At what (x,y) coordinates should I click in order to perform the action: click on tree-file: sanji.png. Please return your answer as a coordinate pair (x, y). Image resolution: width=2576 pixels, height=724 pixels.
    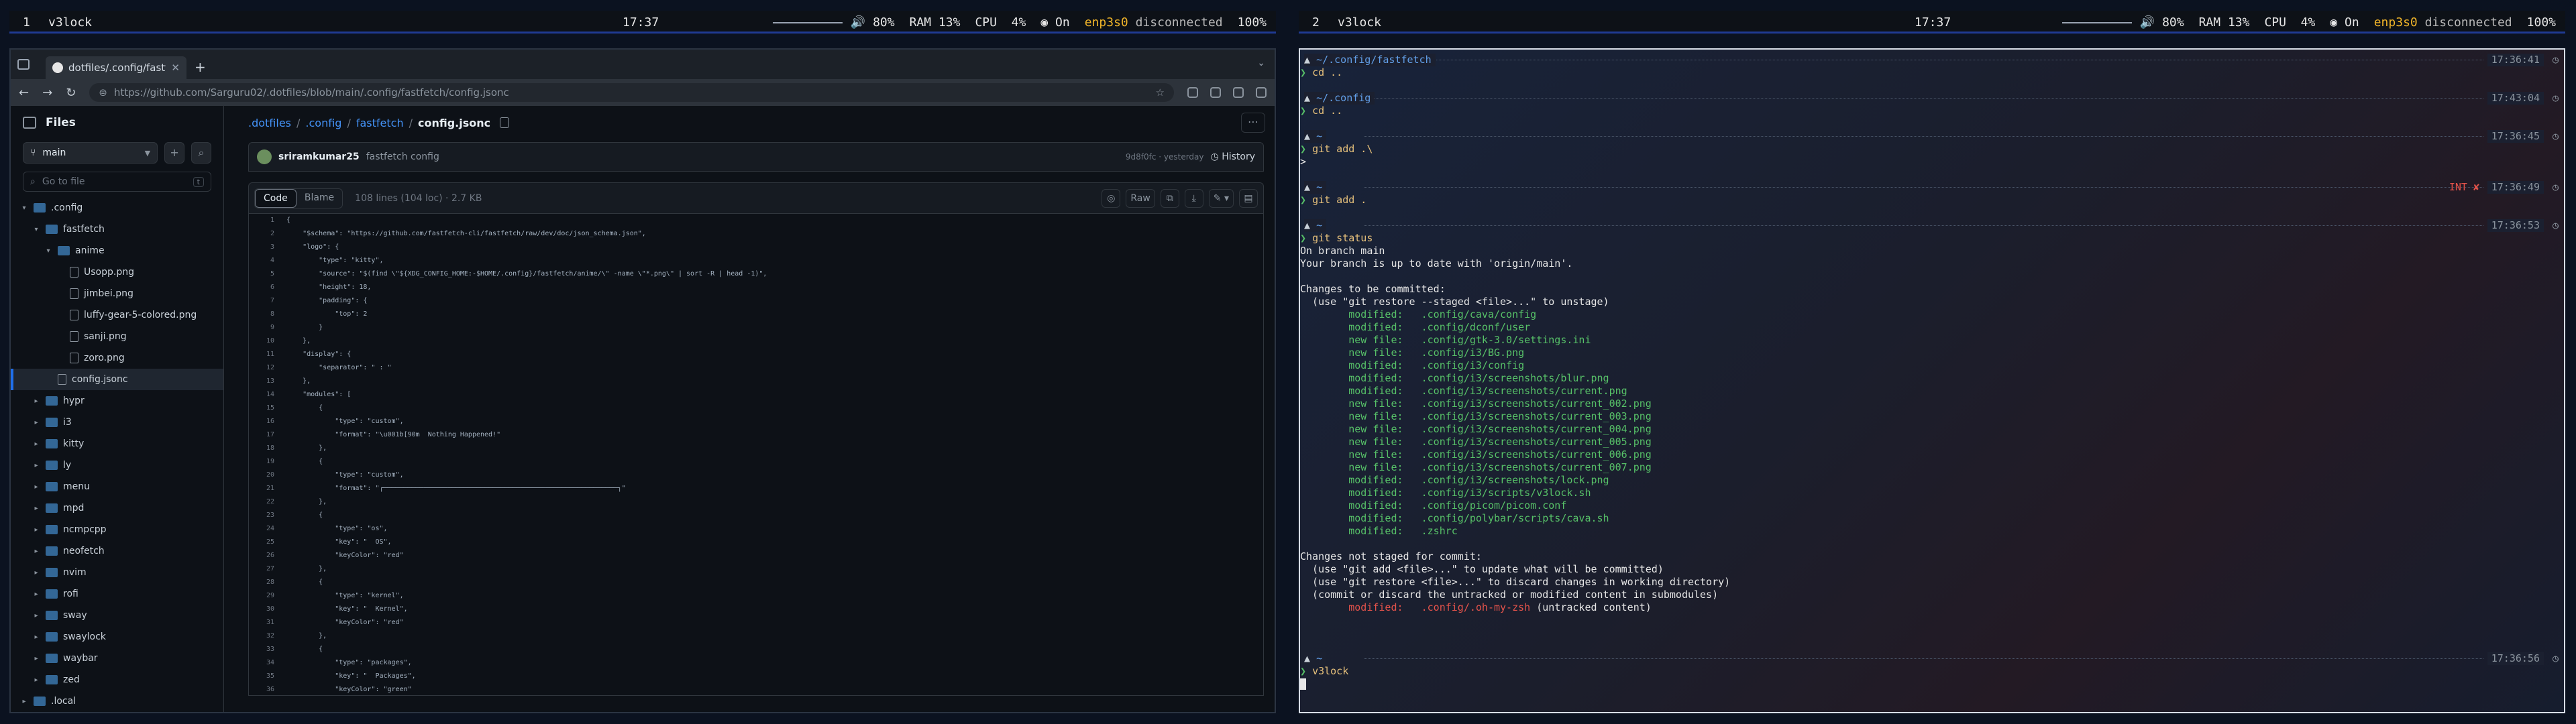
    Looking at the image, I should click on (117, 336).